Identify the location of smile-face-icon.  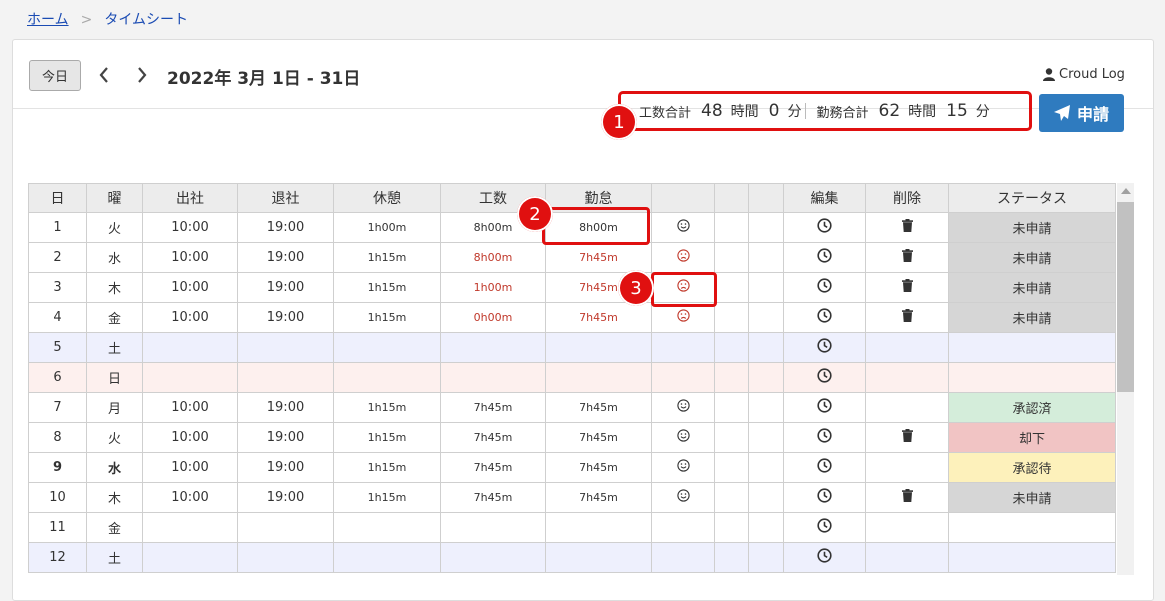
(683, 495).